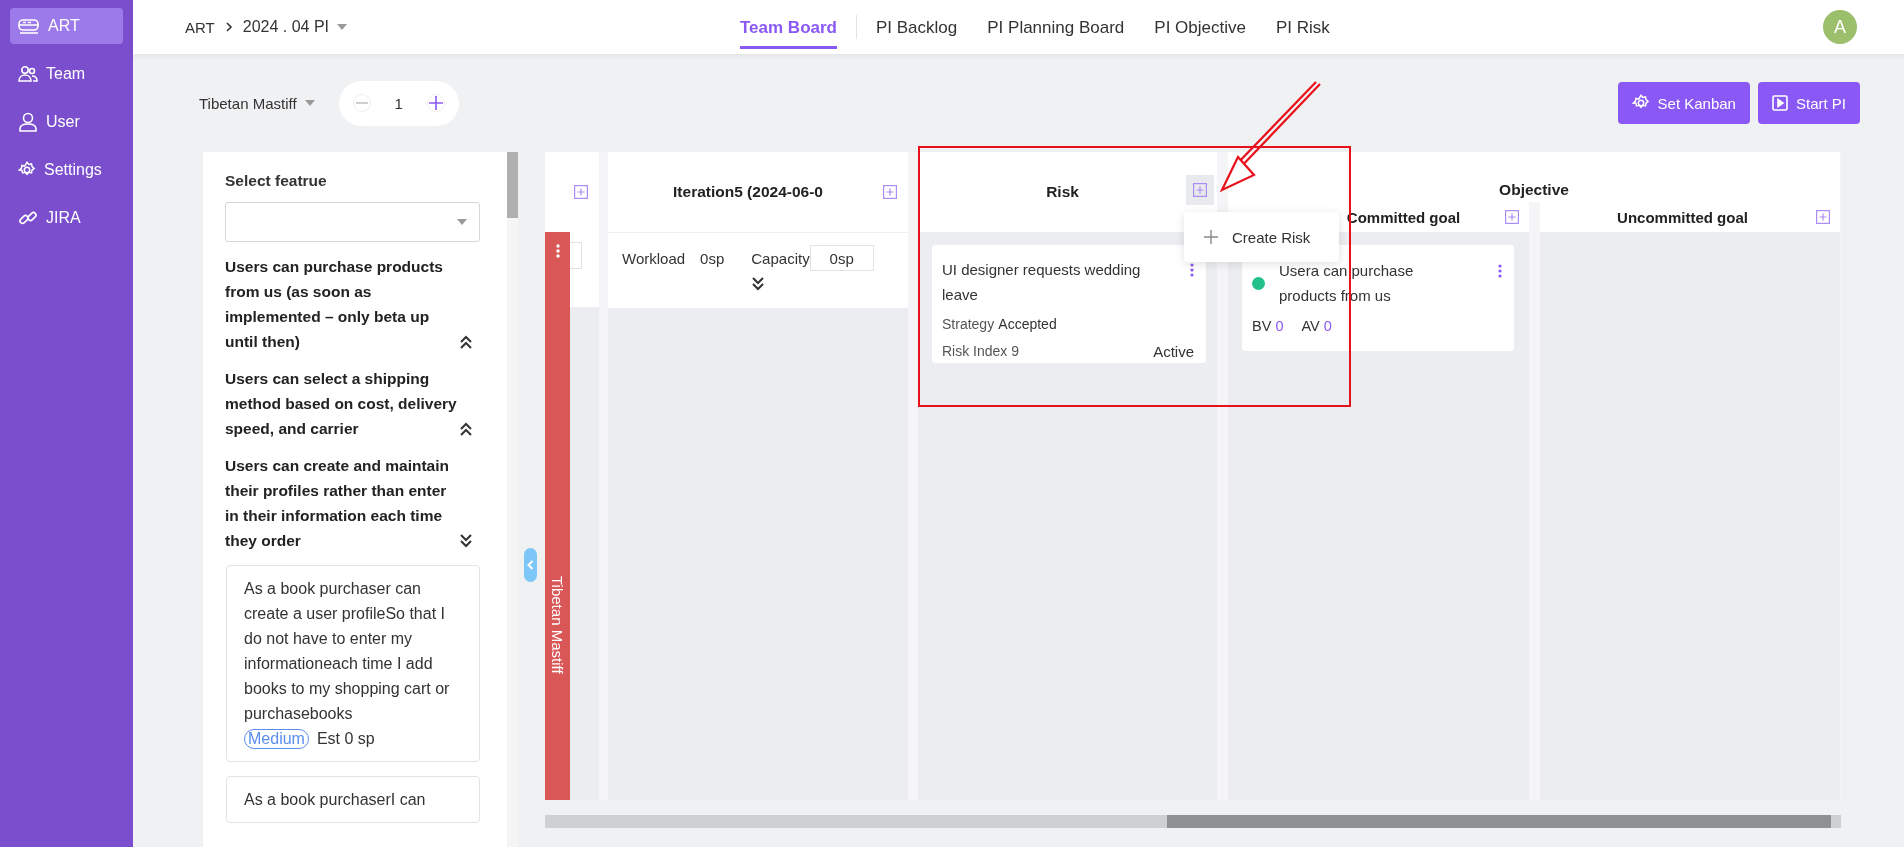 Image resolution: width=1904 pixels, height=847 pixels. I want to click on feature-select, so click(352, 222).